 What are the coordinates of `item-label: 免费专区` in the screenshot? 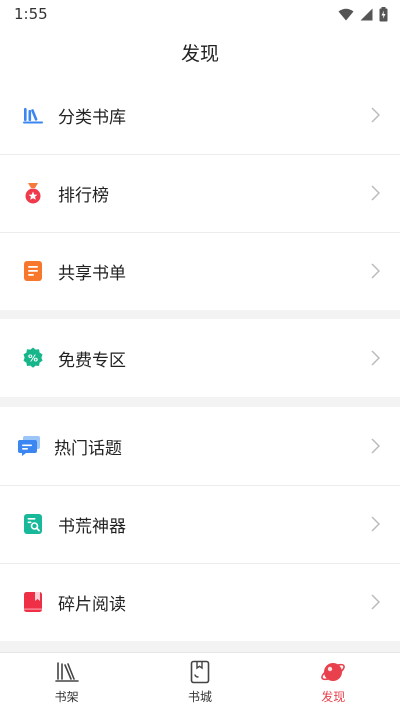 It's located at (92, 360).